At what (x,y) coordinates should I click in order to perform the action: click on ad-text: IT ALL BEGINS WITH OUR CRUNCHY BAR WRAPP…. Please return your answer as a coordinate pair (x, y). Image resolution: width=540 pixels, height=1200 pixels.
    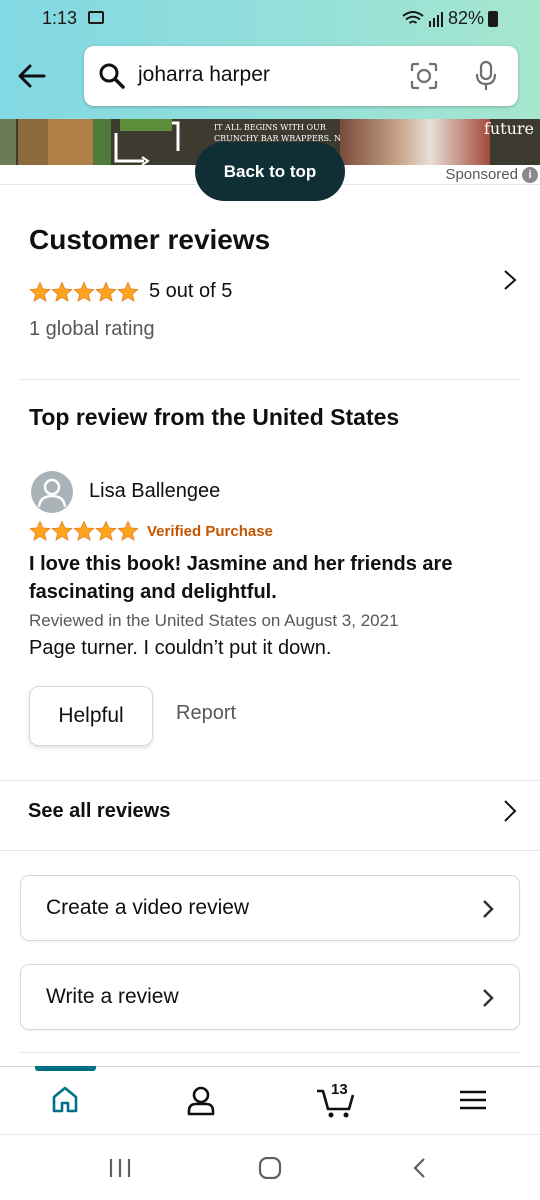
    Looking at the image, I should click on (285, 133).